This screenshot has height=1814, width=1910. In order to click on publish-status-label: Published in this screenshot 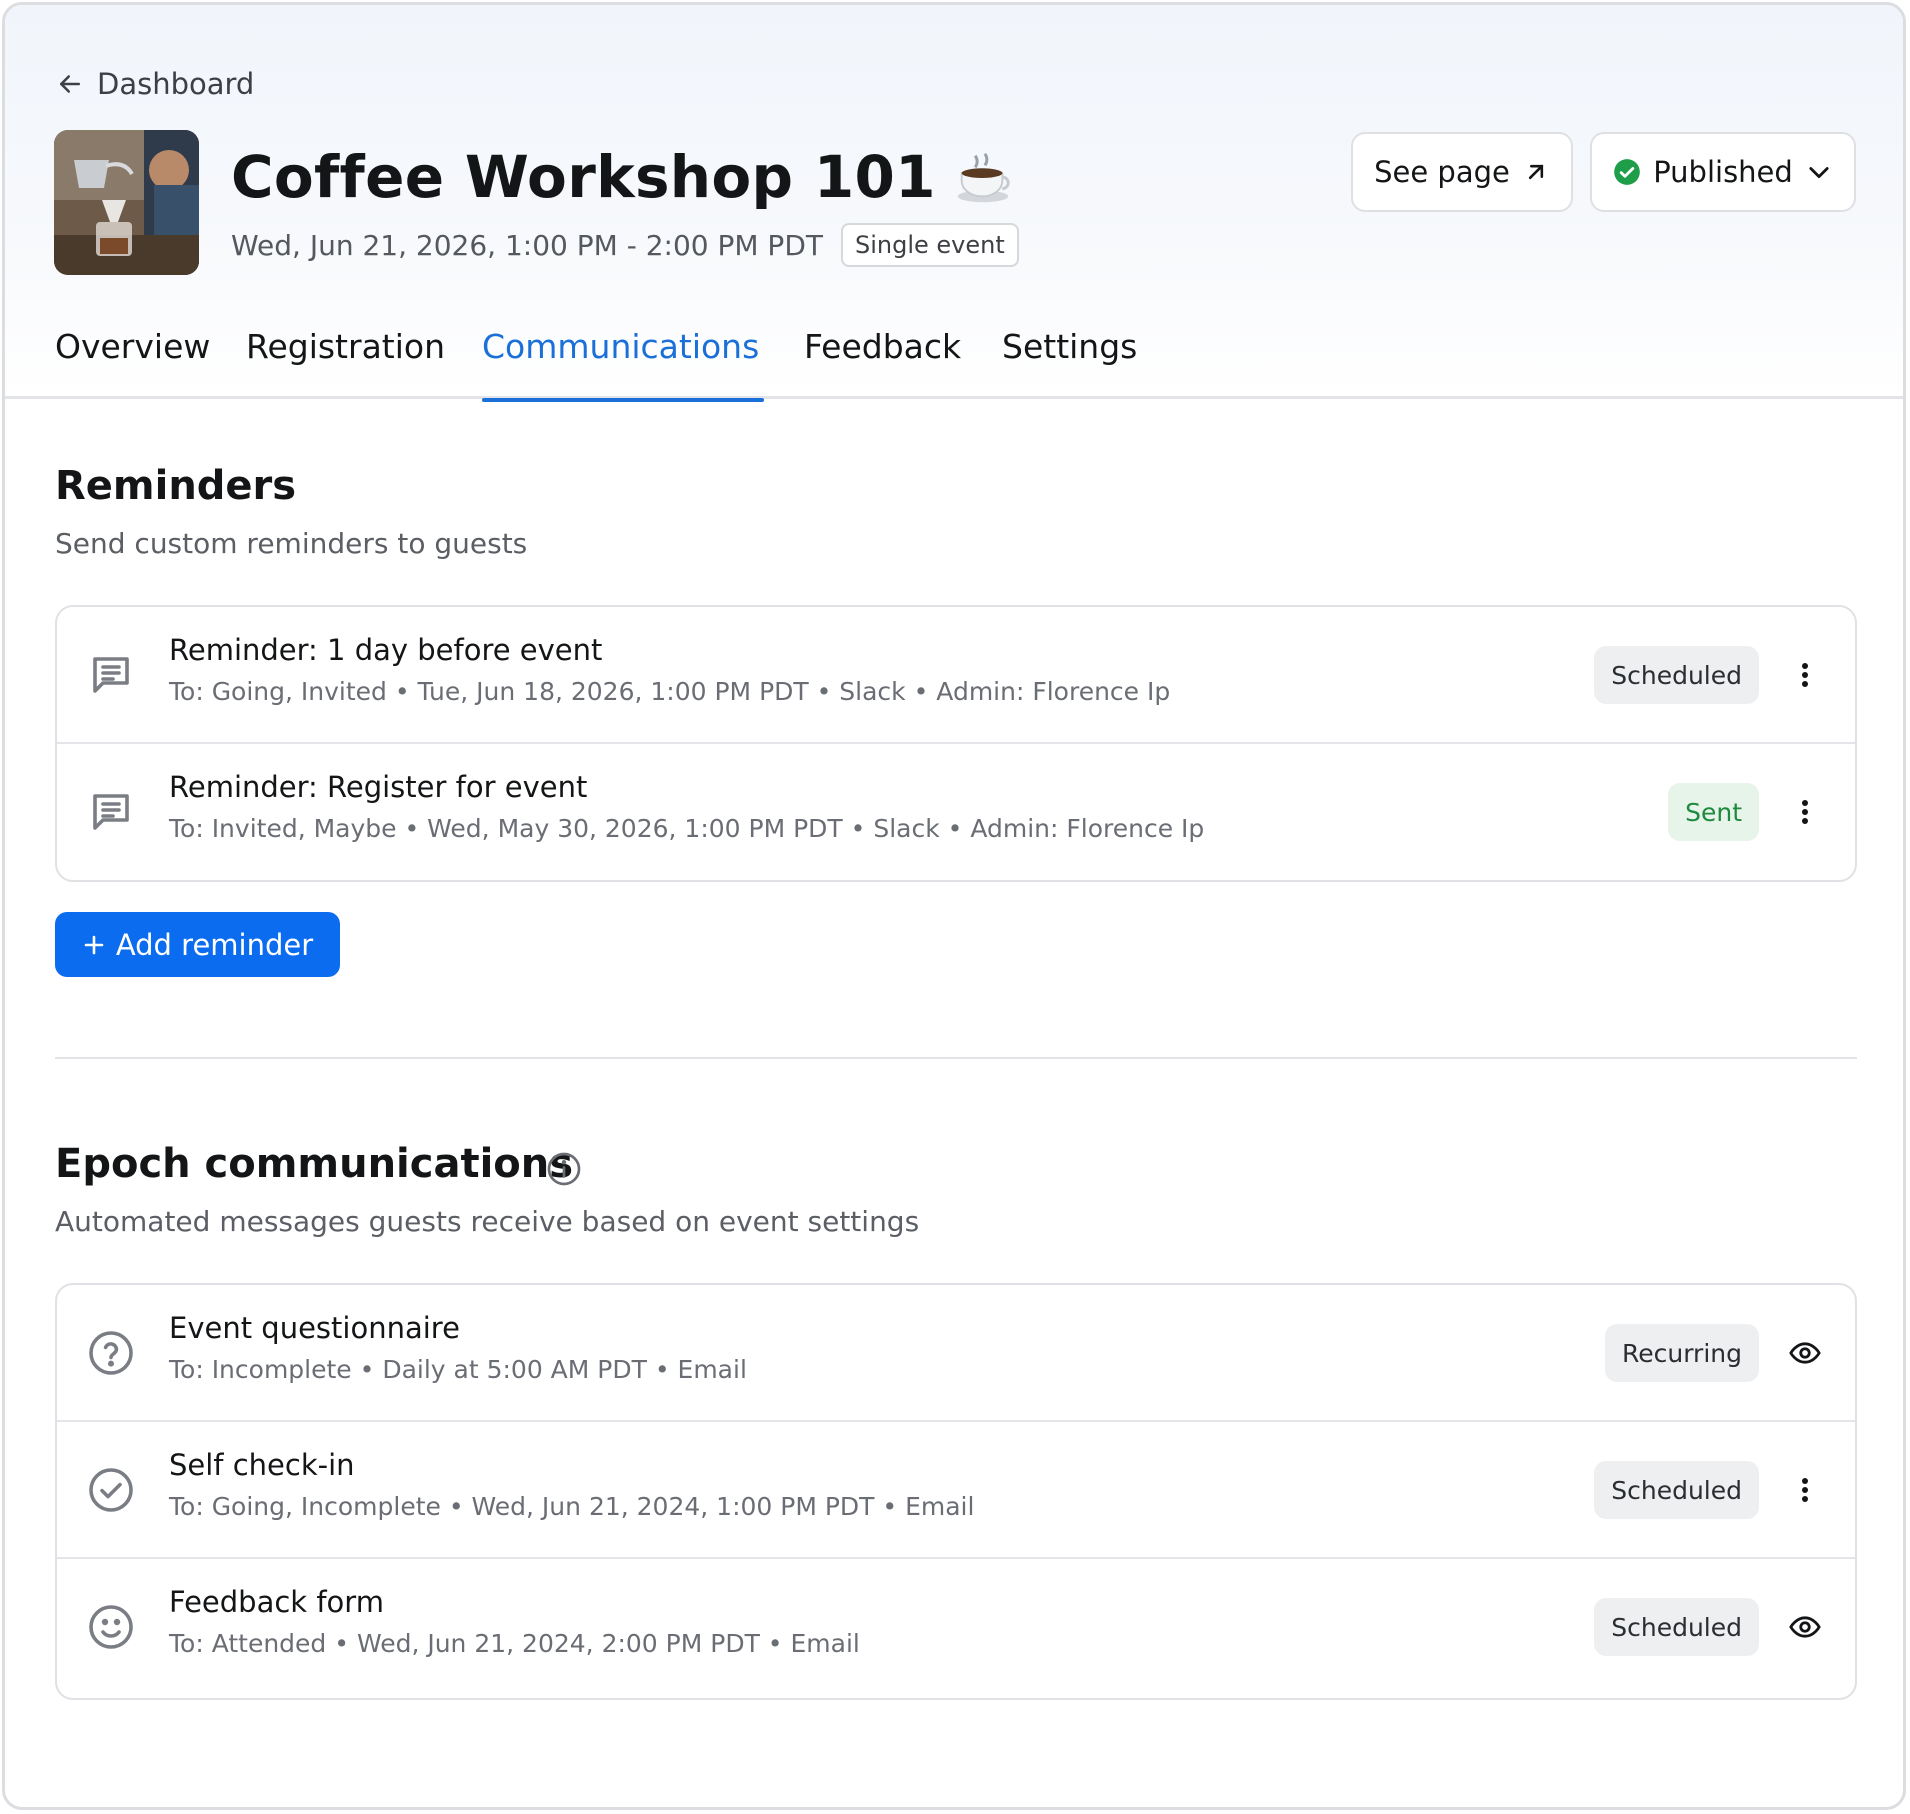, I will do `click(1723, 172)`.